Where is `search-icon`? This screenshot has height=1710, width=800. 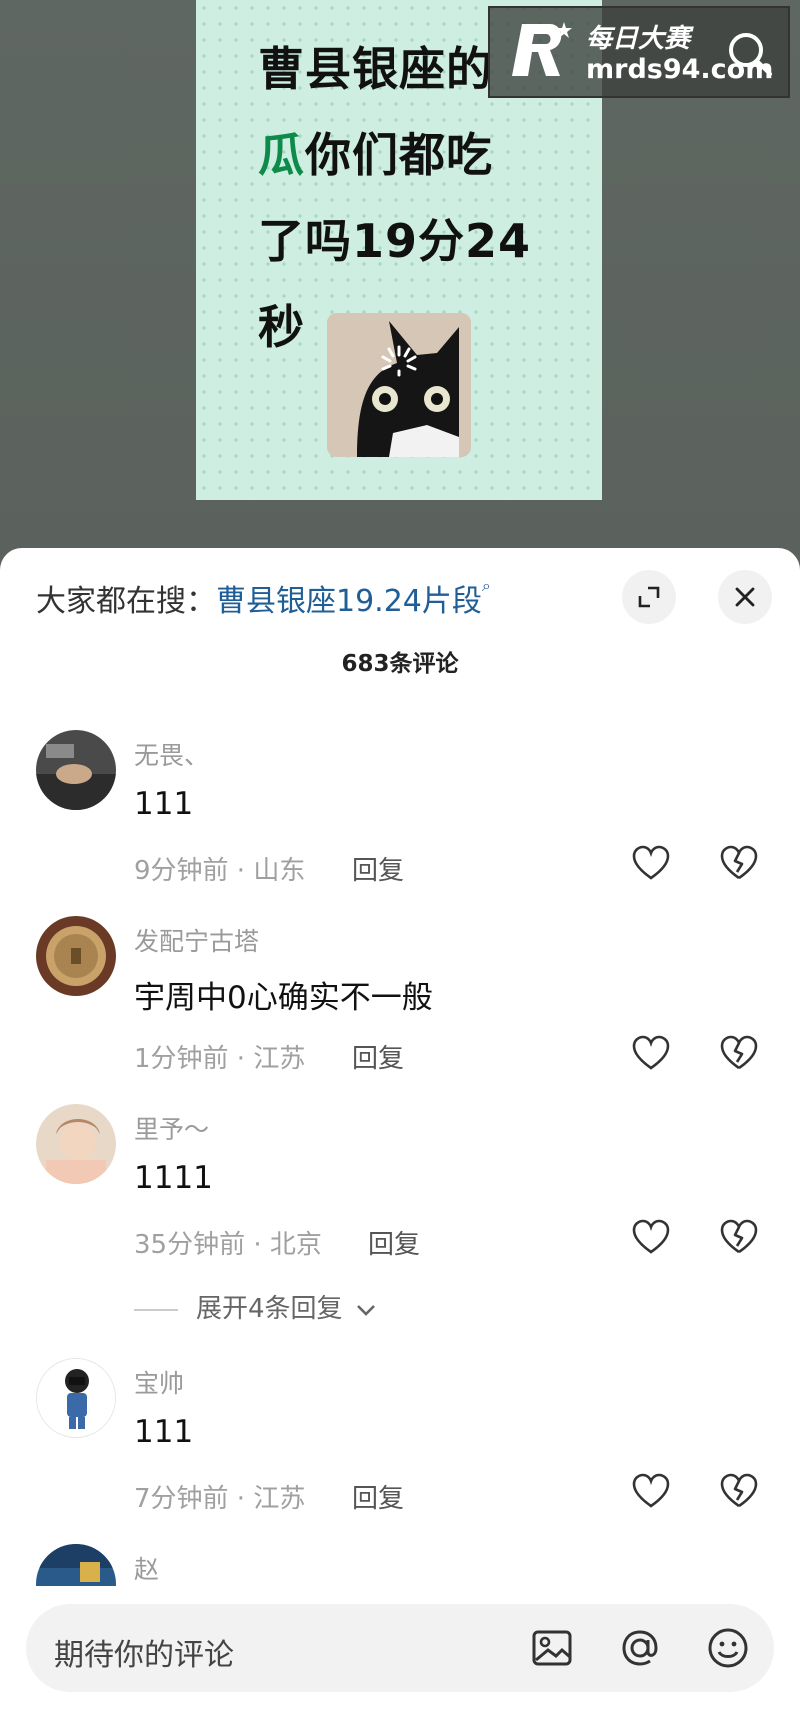
search-icon is located at coordinates (750, 54).